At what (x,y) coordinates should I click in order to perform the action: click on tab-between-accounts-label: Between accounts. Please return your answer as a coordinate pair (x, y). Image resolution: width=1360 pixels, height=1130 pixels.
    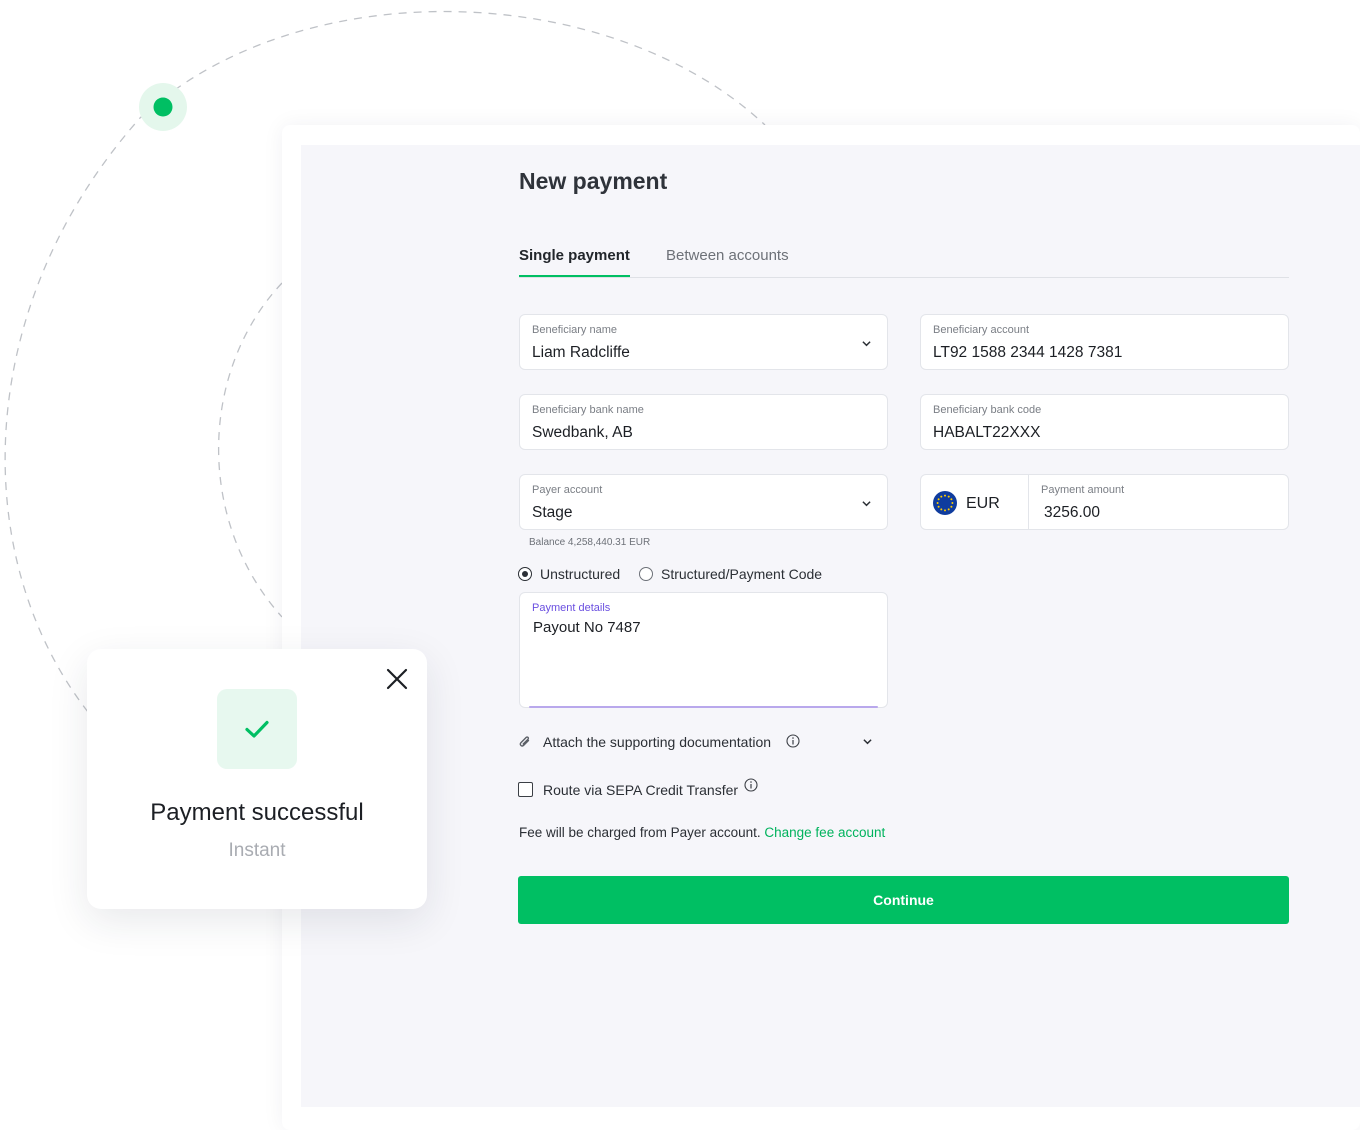
    Looking at the image, I should click on (727, 255).